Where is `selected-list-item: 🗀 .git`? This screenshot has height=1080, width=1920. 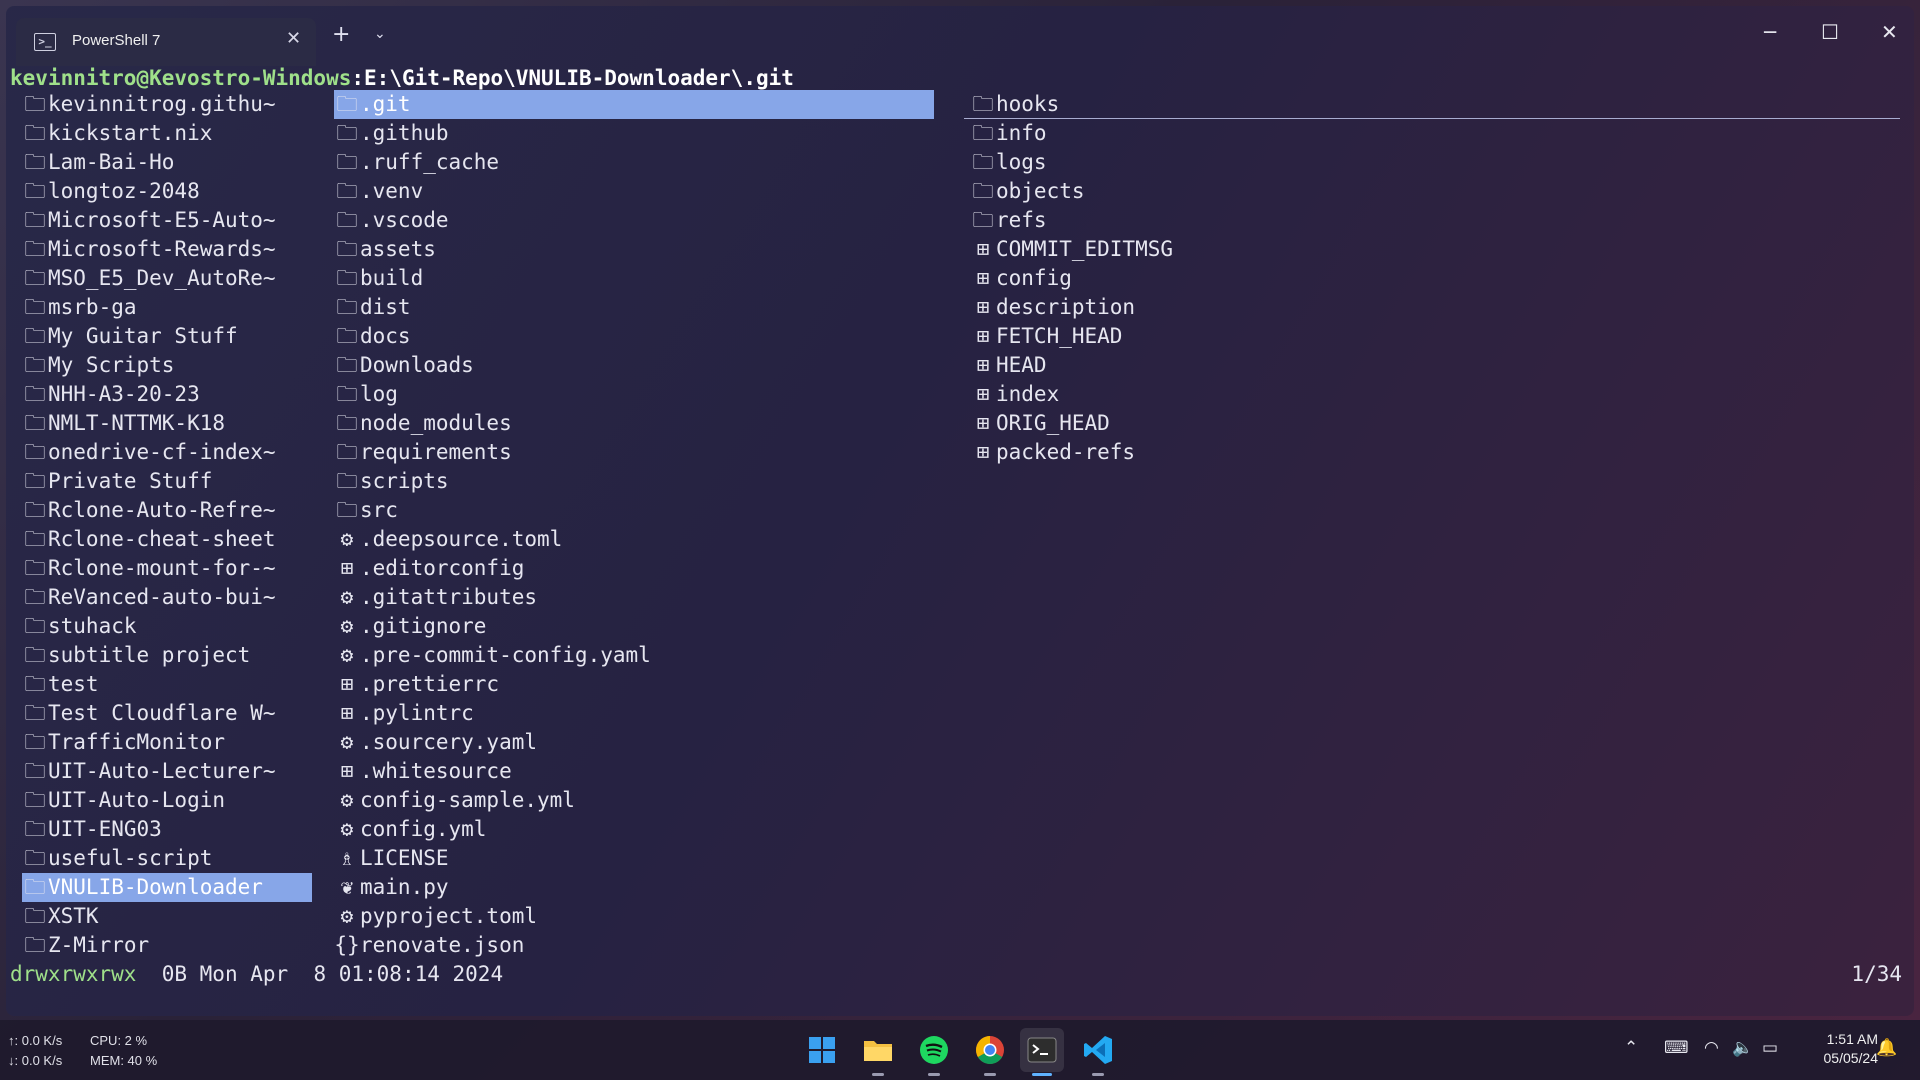
selected-list-item: 🗀 .git is located at coordinates (634, 104).